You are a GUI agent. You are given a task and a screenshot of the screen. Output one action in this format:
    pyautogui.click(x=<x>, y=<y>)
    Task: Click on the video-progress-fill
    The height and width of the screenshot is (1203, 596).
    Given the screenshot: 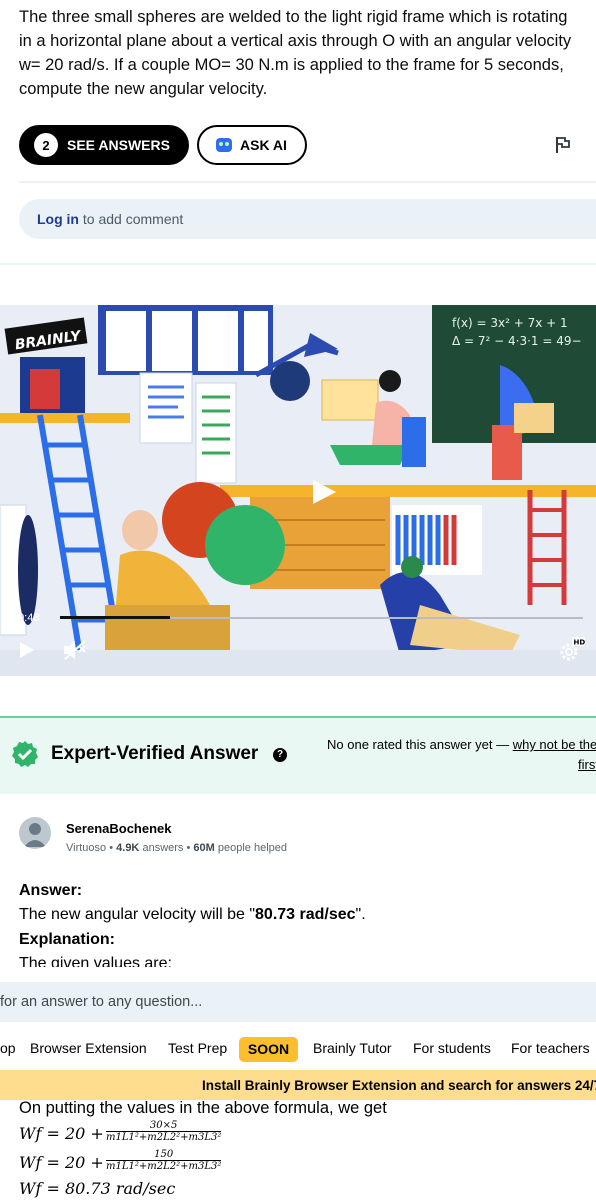 What is the action you would take?
    pyautogui.click(x=115, y=617)
    